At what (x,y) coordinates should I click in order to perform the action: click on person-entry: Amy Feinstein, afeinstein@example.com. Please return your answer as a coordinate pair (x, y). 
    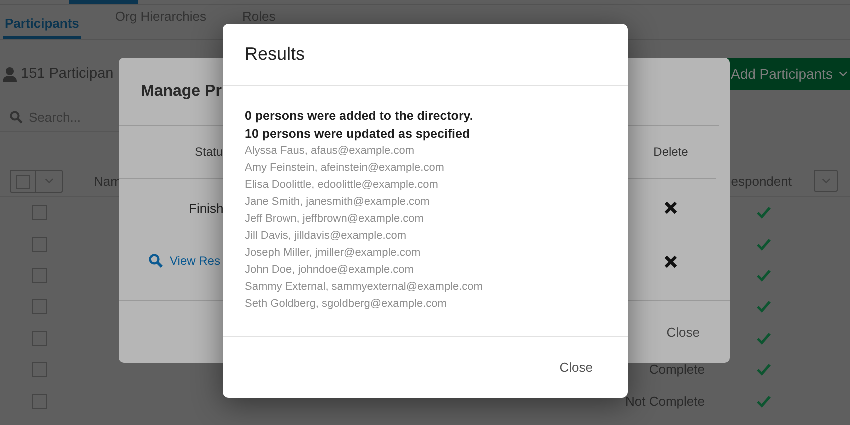
    Looking at the image, I should click on (345, 168).